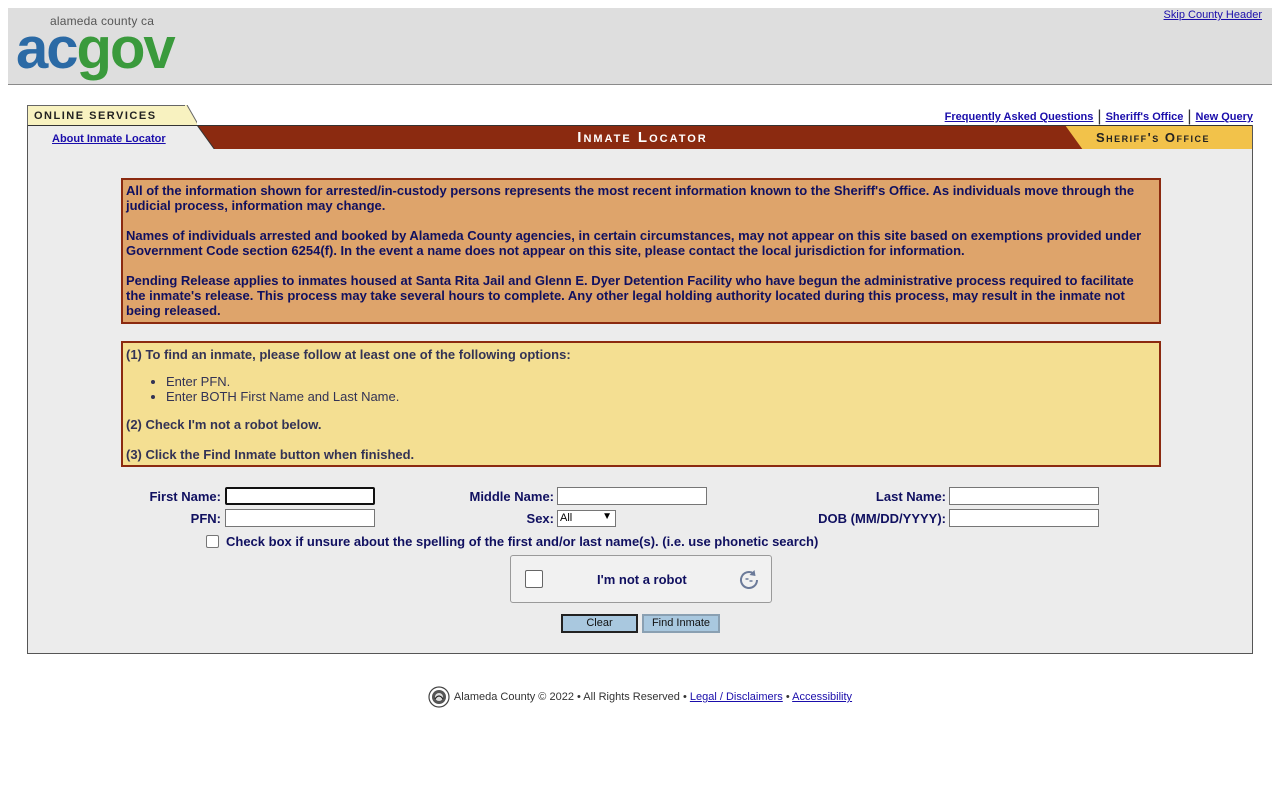 This screenshot has height=800, width=1280. I want to click on first-name-input, so click(300, 496).